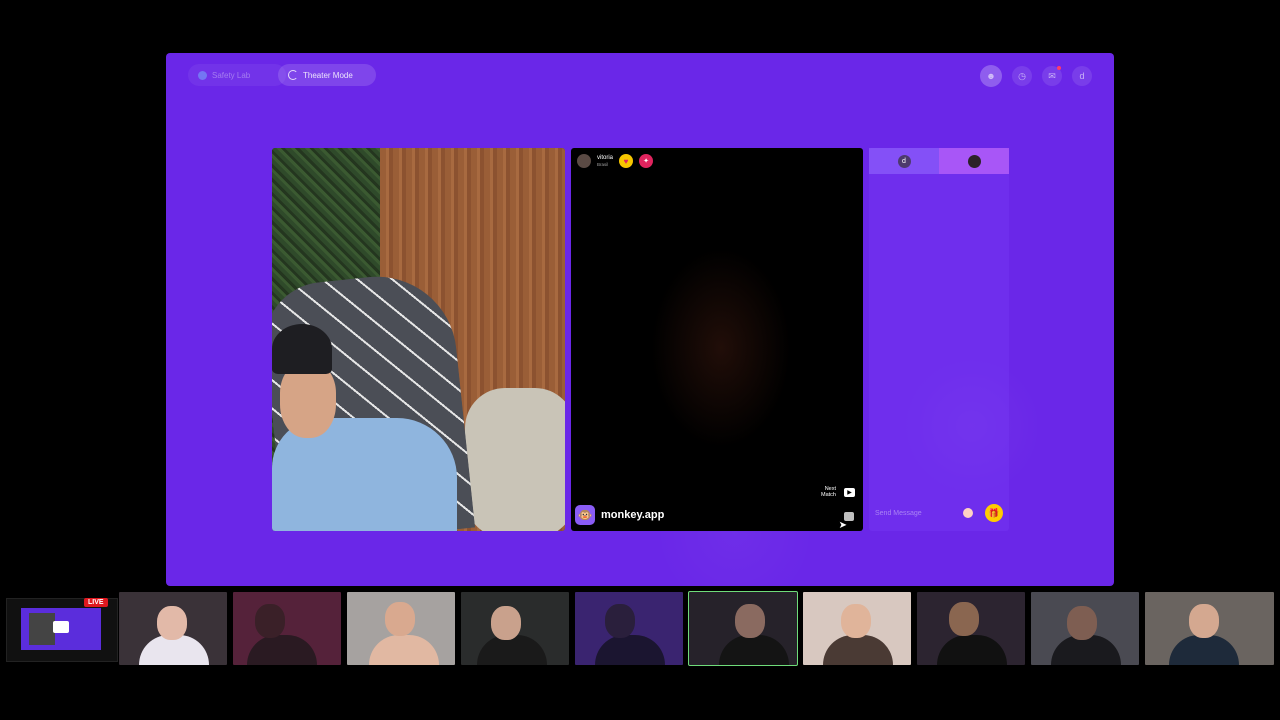 The image size is (1280, 720). Describe the element at coordinates (302, 349) in the screenshot. I see `person-cap` at that location.